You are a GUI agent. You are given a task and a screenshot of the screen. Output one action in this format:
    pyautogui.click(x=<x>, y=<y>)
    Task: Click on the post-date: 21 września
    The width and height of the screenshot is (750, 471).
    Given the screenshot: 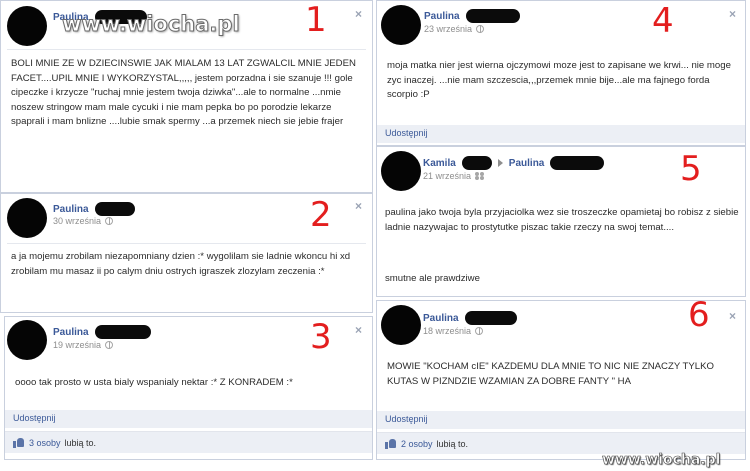 What is the action you would take?
    pyautogui.click(x=447, y=176)
    